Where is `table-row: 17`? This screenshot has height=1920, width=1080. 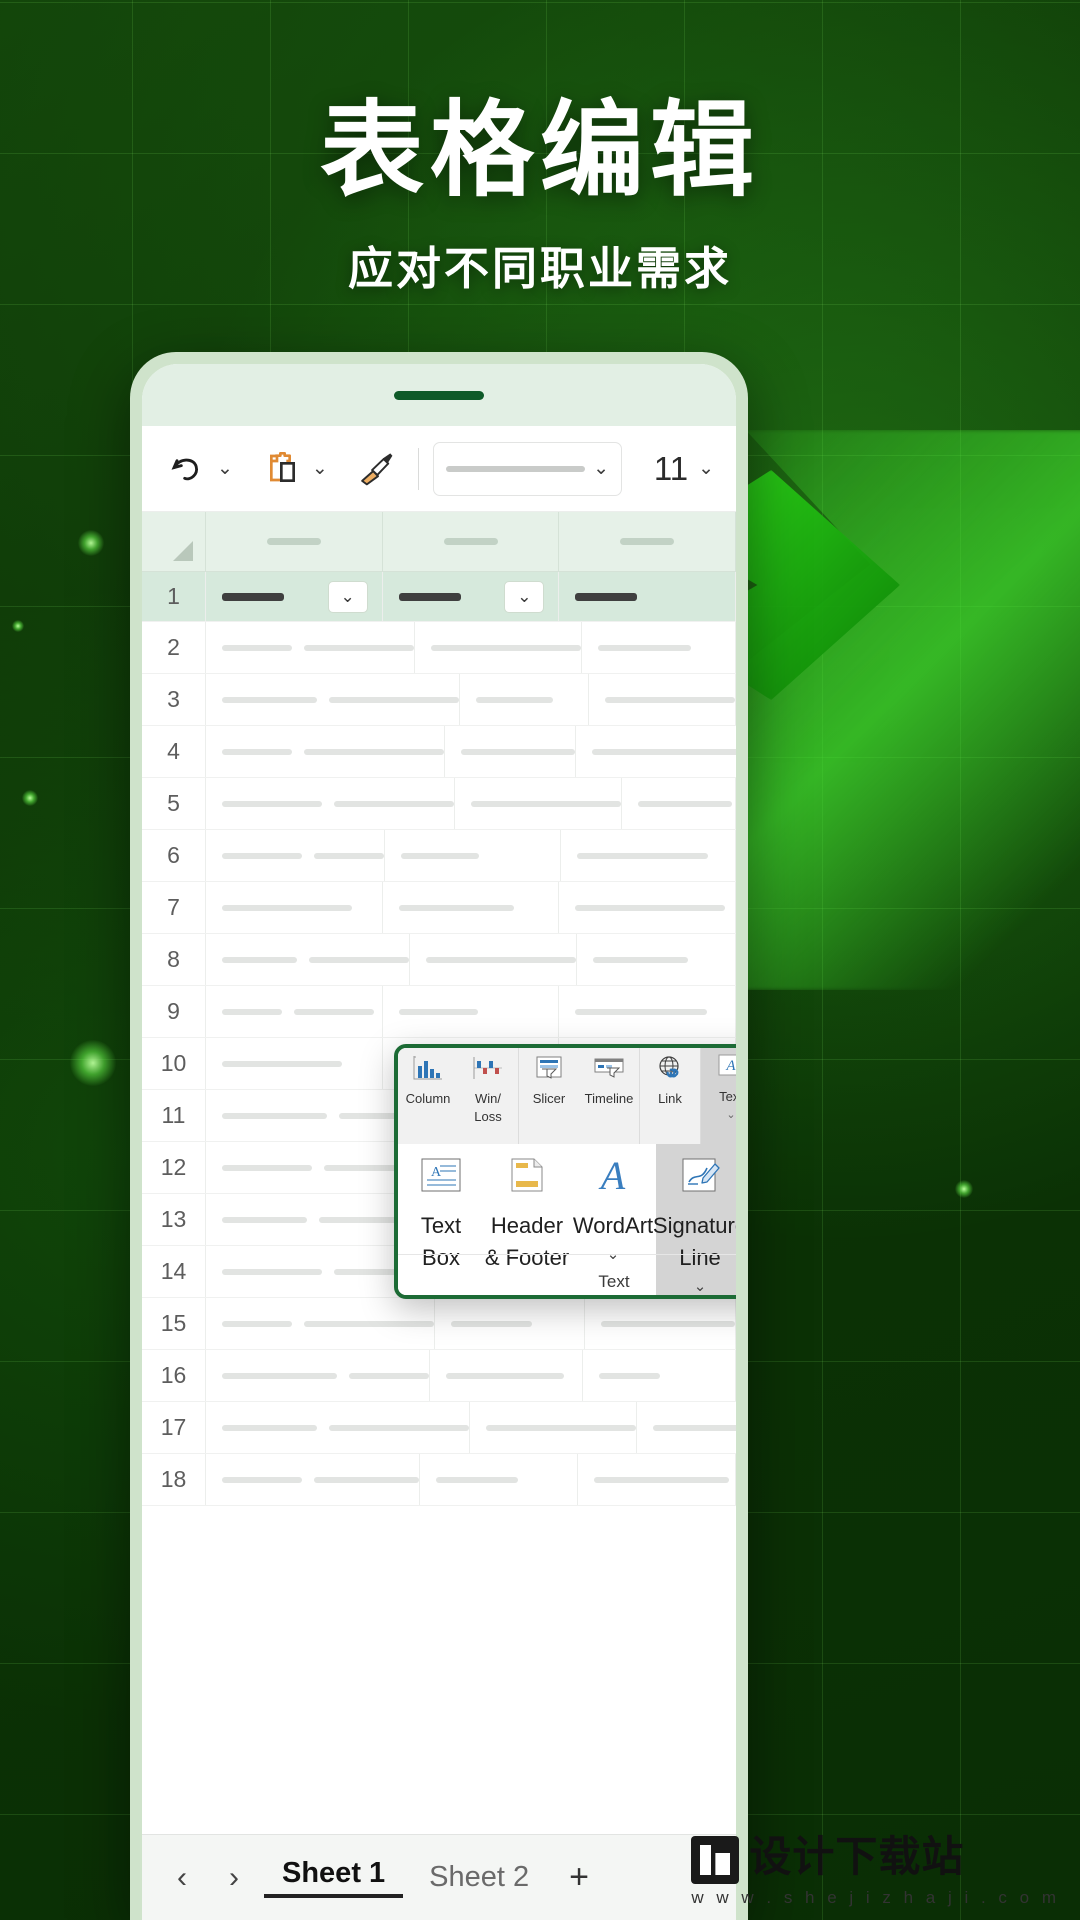 table-row: 17 is located at coordinates (439, 1428).